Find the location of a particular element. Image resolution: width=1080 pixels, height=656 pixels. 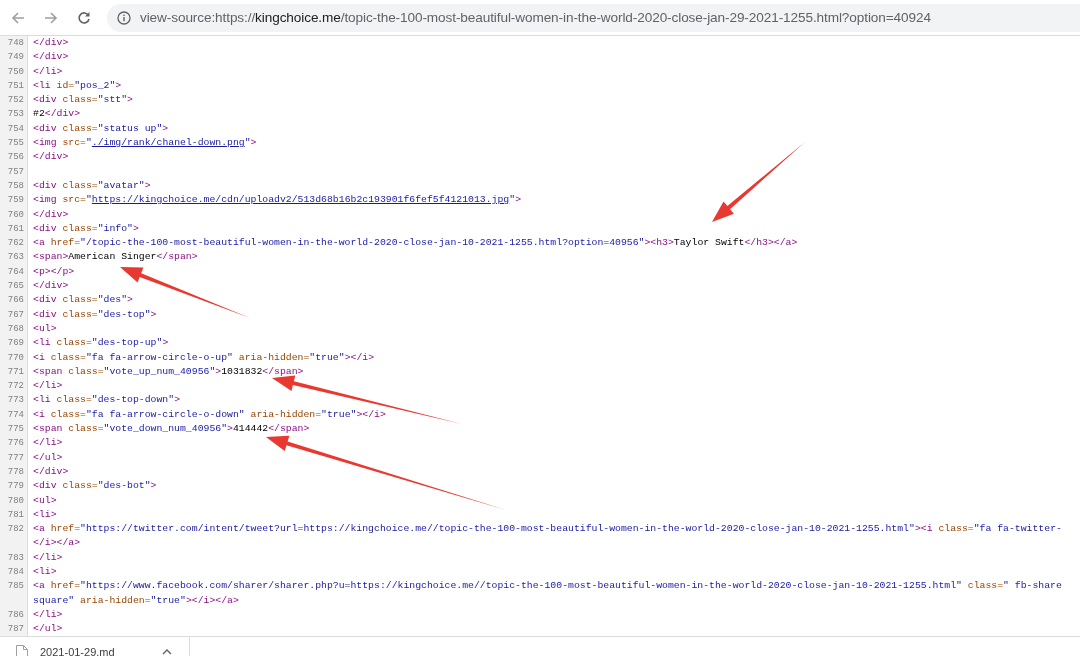

line-number: 756 is located at coordinates (15, 158).